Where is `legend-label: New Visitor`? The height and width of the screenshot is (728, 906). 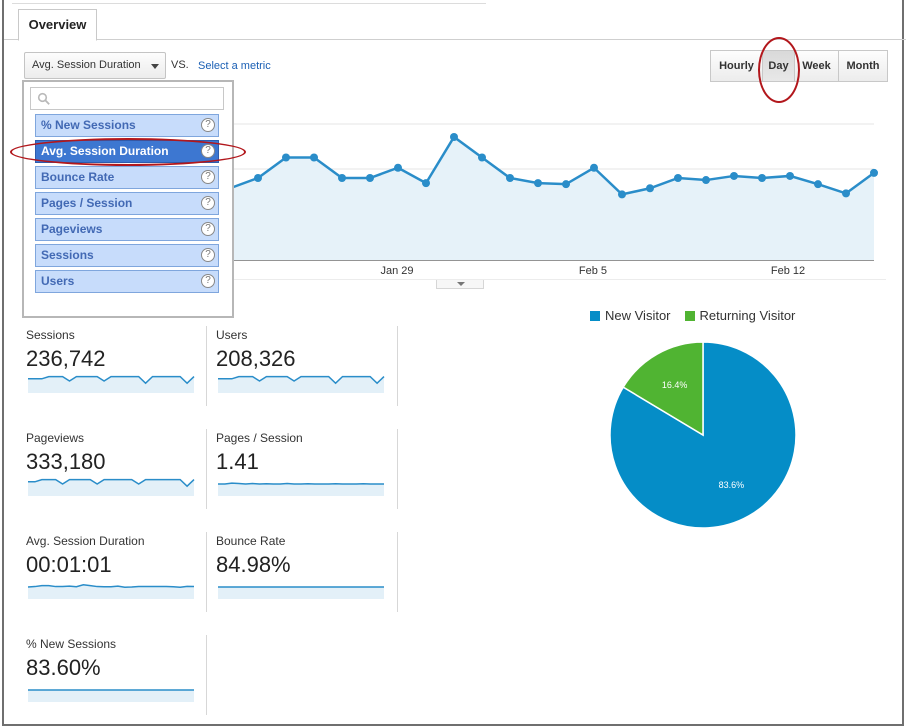 legend-label: New Visitor is located at coordinates (638, 315).